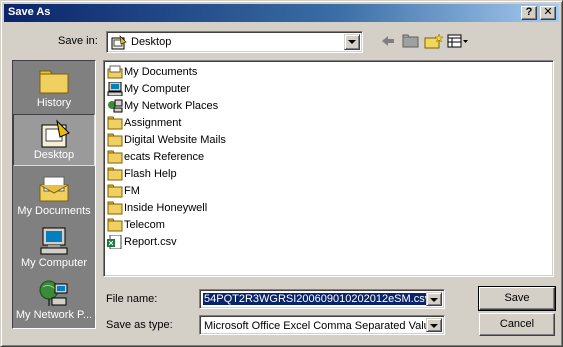 The image size is (563, 347). What do you see at coordinates (54, 81) in the screenshot?
I see `history-icon` at bounding box center [54, 81].